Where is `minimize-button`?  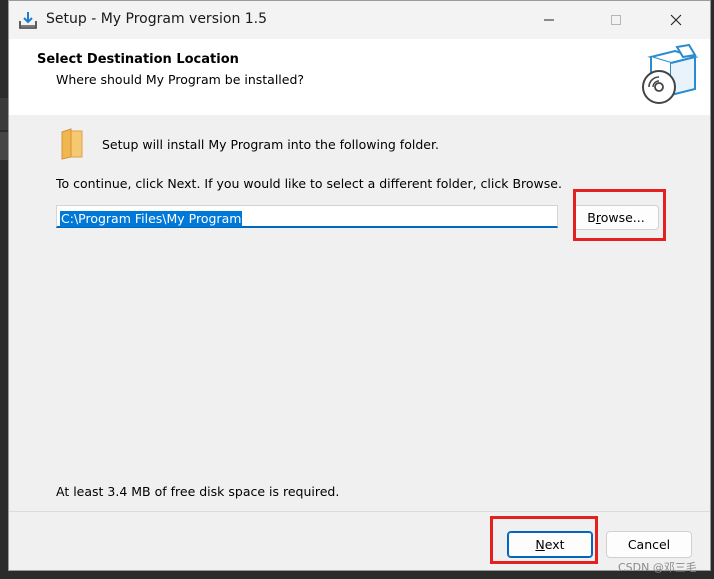
minimize-button is located at coordinates (549, 20).